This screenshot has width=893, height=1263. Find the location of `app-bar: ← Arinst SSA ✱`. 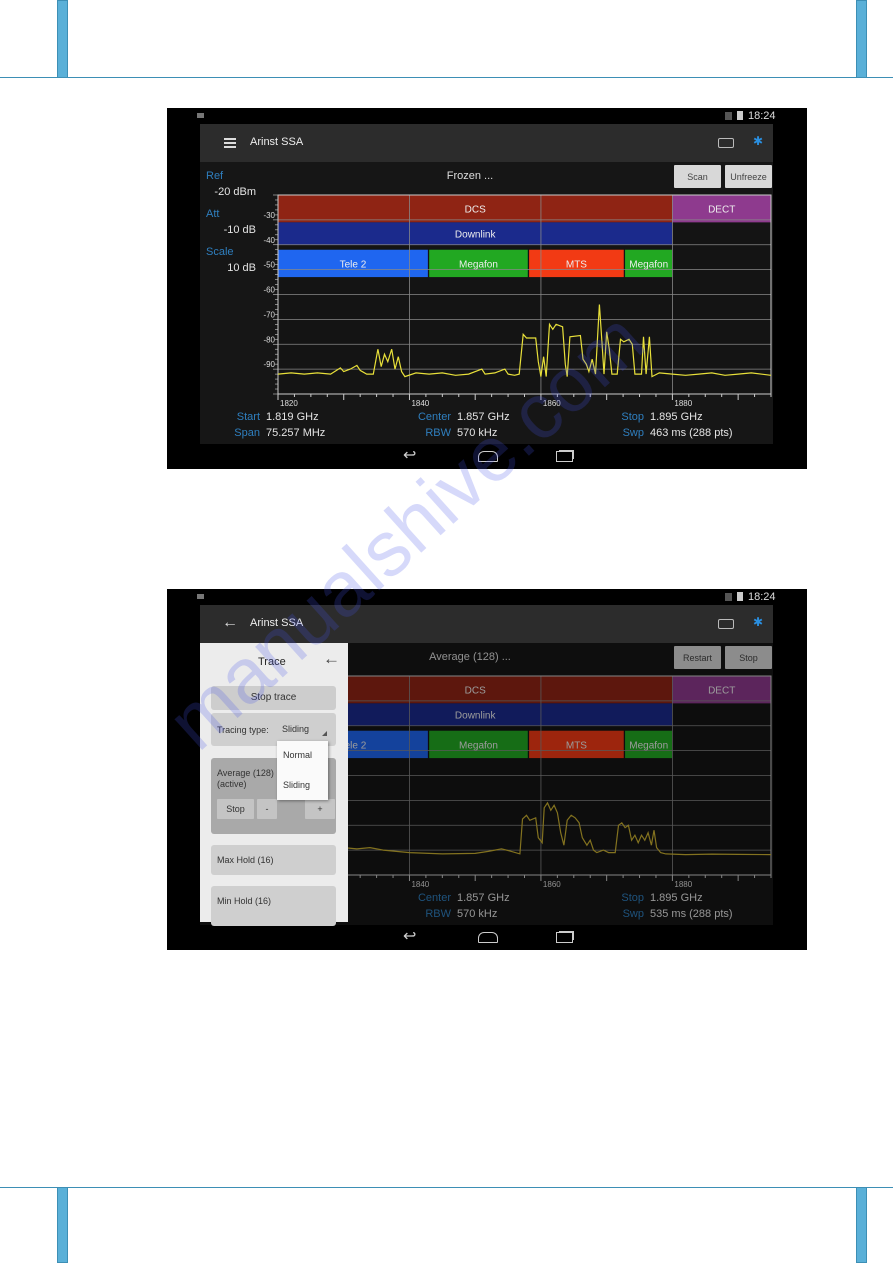

app-bar: ← Arinst SSA ✱ is located at coordinates (486, 624).